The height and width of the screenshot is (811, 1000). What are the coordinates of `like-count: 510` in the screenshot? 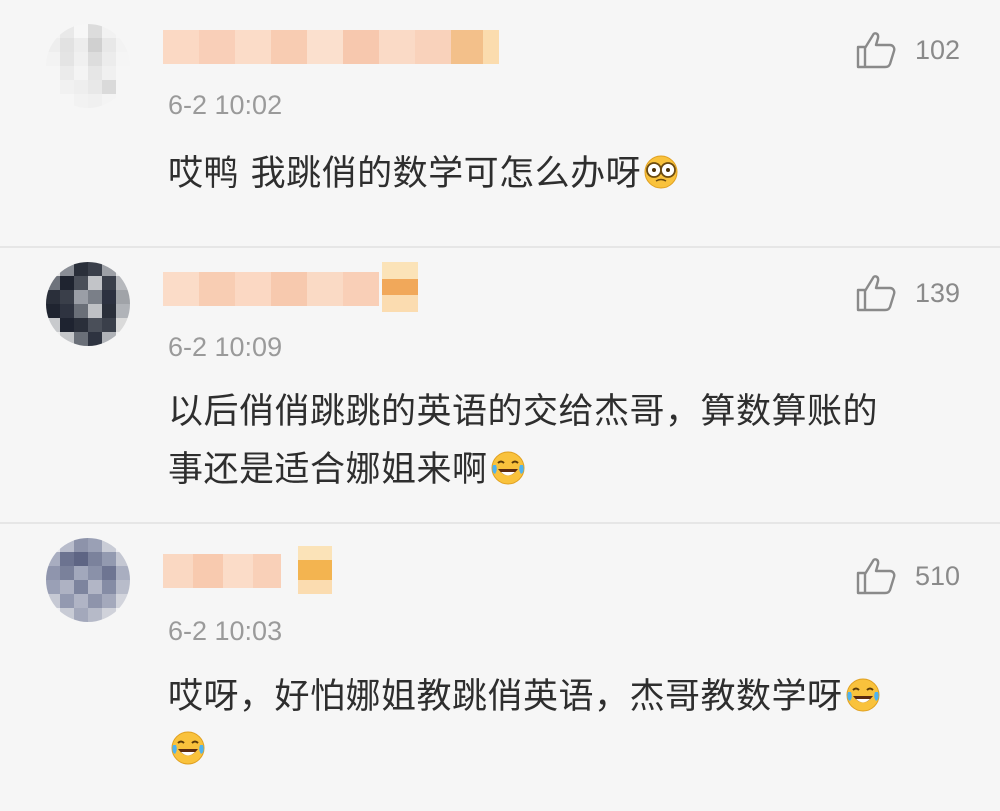 It's located at (937, 575).